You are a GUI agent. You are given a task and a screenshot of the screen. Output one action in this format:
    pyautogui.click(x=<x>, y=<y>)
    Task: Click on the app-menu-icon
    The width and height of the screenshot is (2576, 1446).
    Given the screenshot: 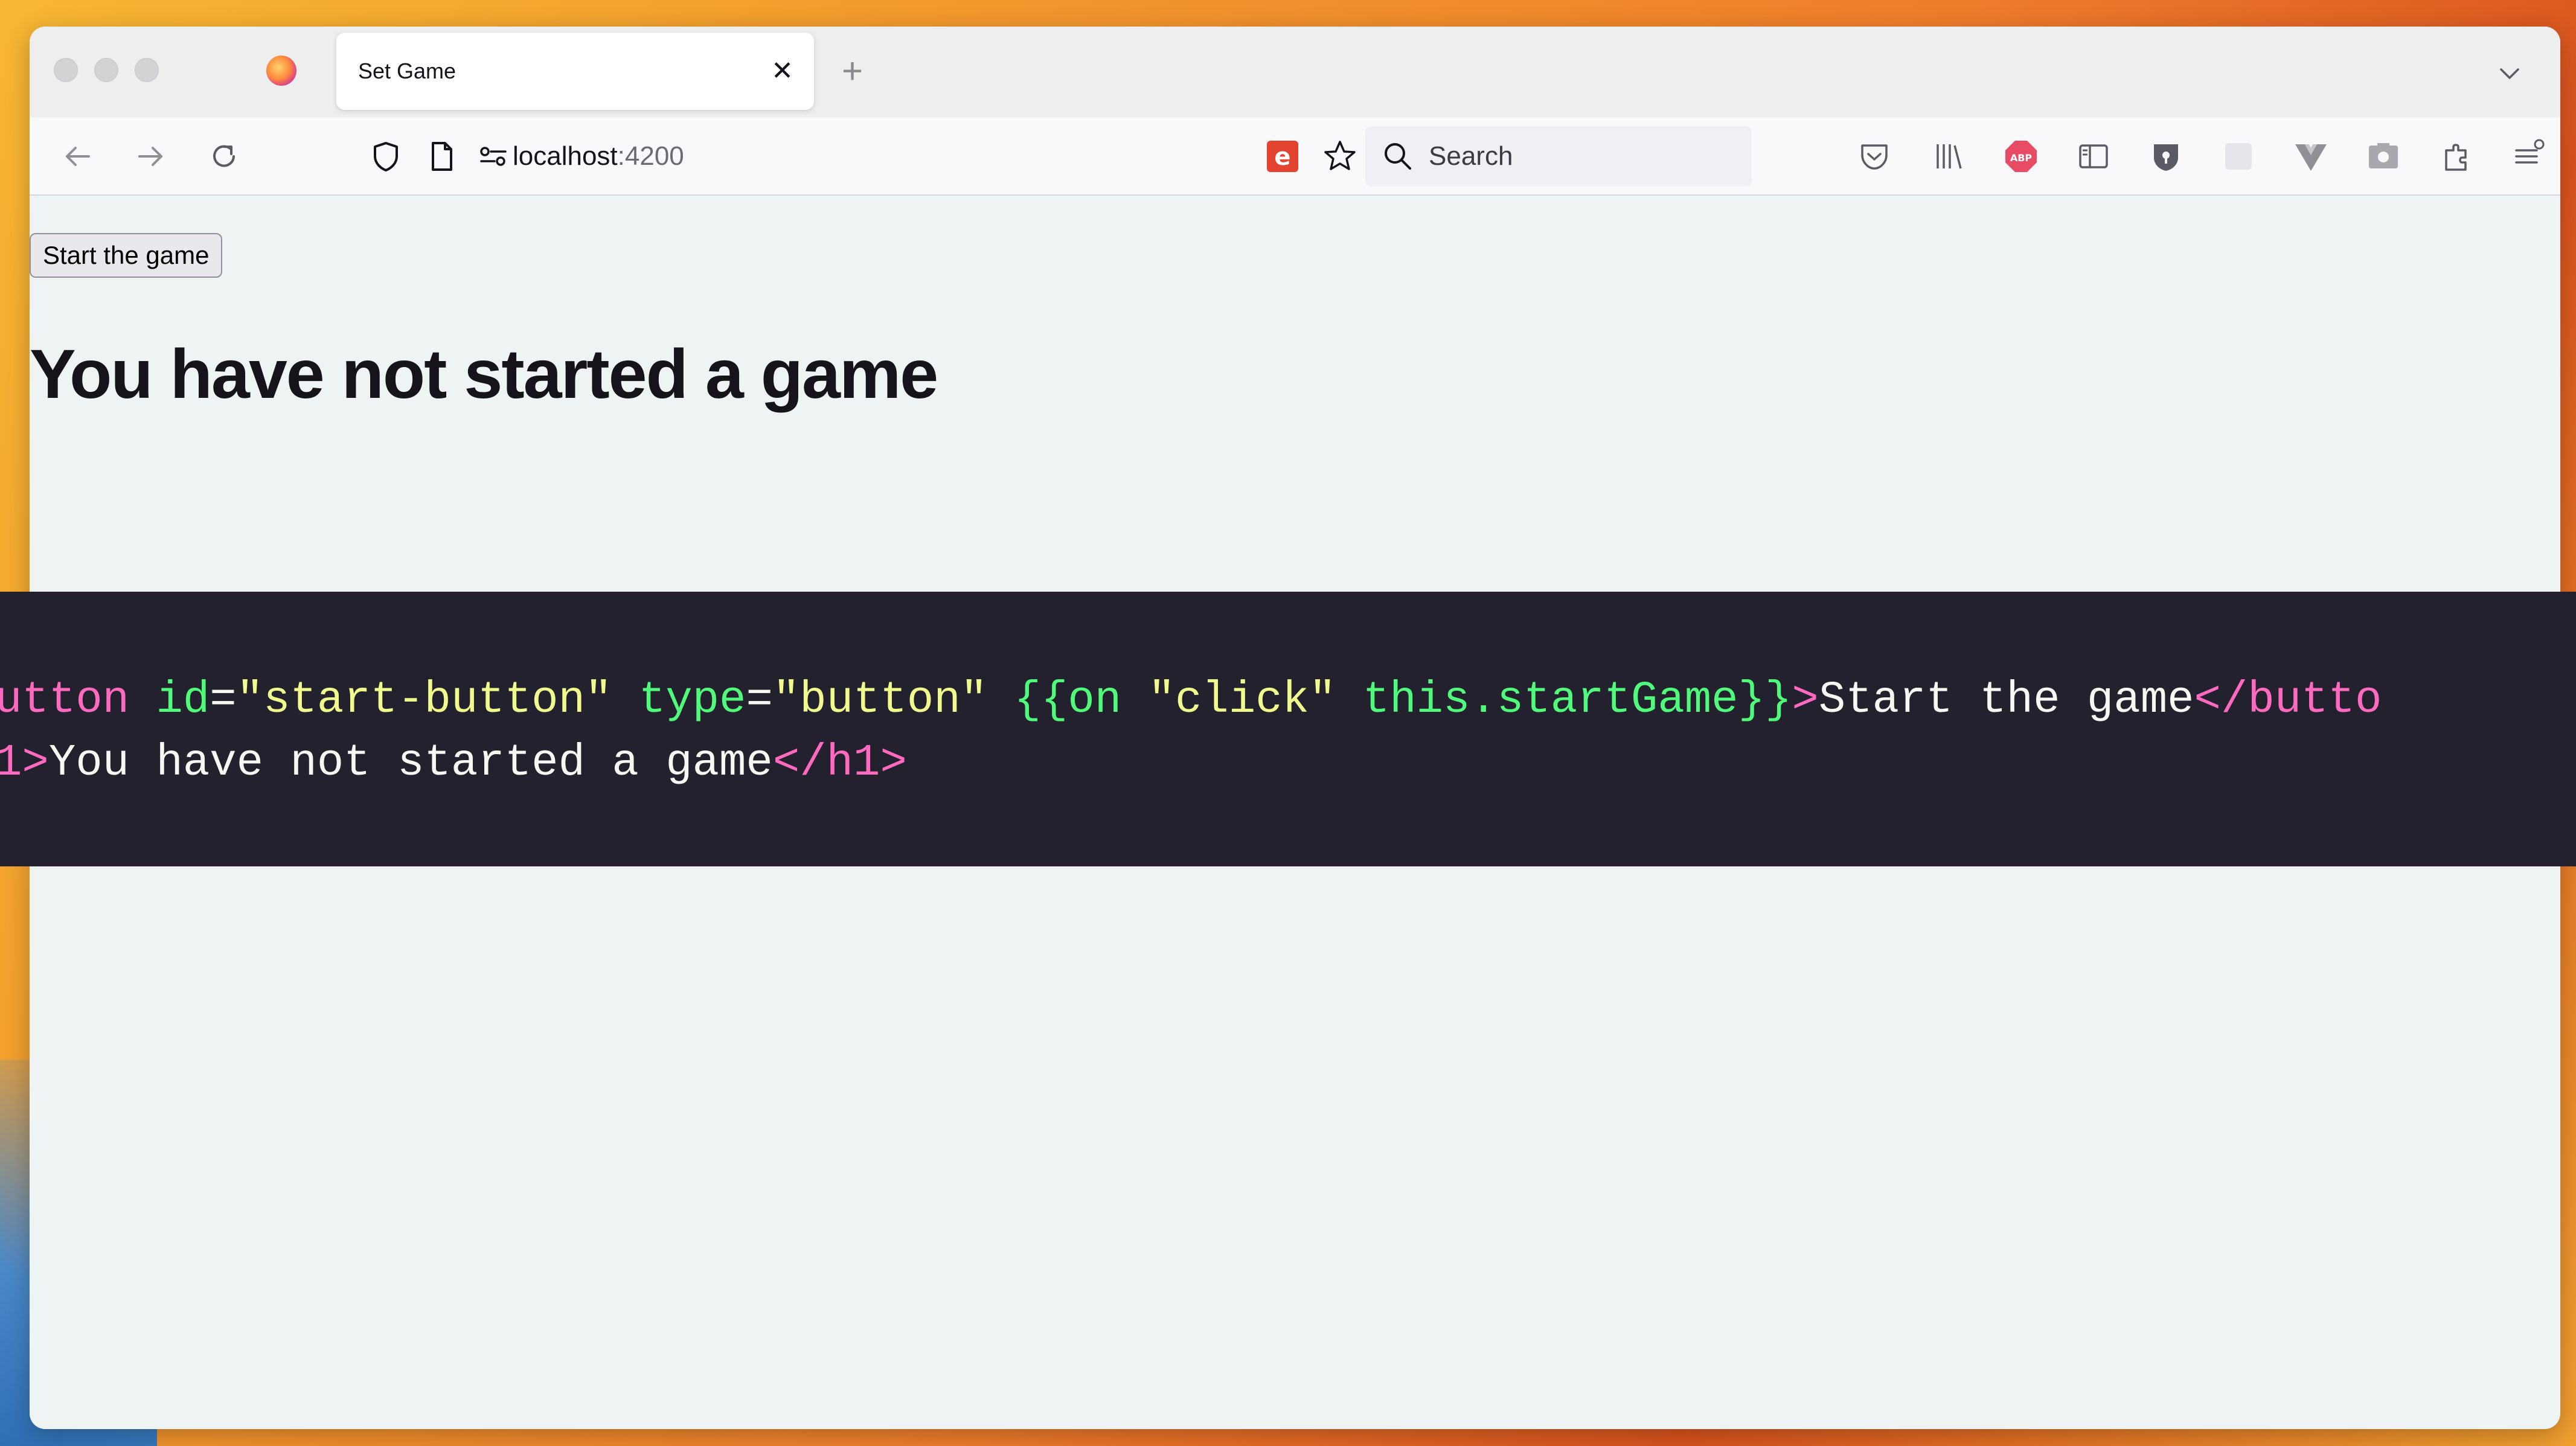 What is the action you would take?
    pyautogui.click(x=2528, y=156)
    